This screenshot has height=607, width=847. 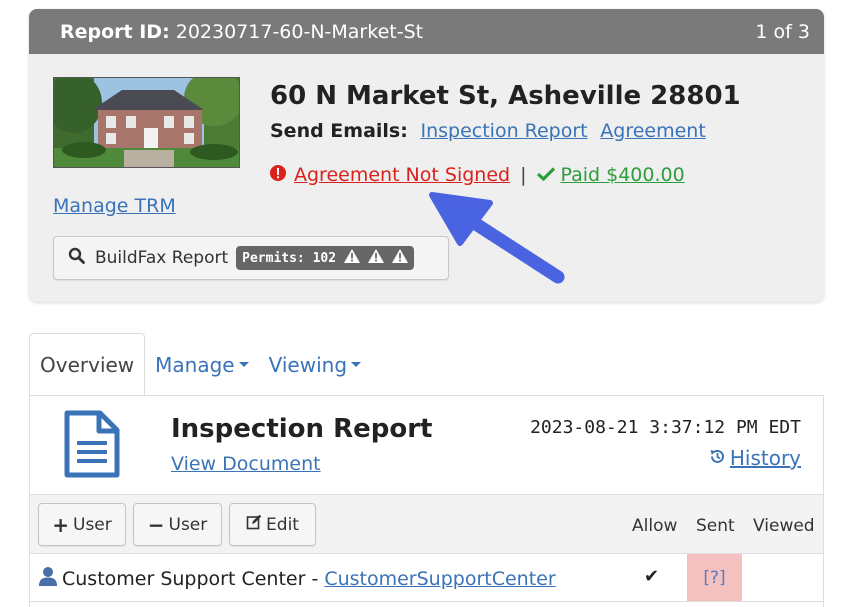 What do you see at coordinates (439, 579) in the screenshot?
I see `row-user-link: CustomerSupportCenter` at bounding box center [439, 579].